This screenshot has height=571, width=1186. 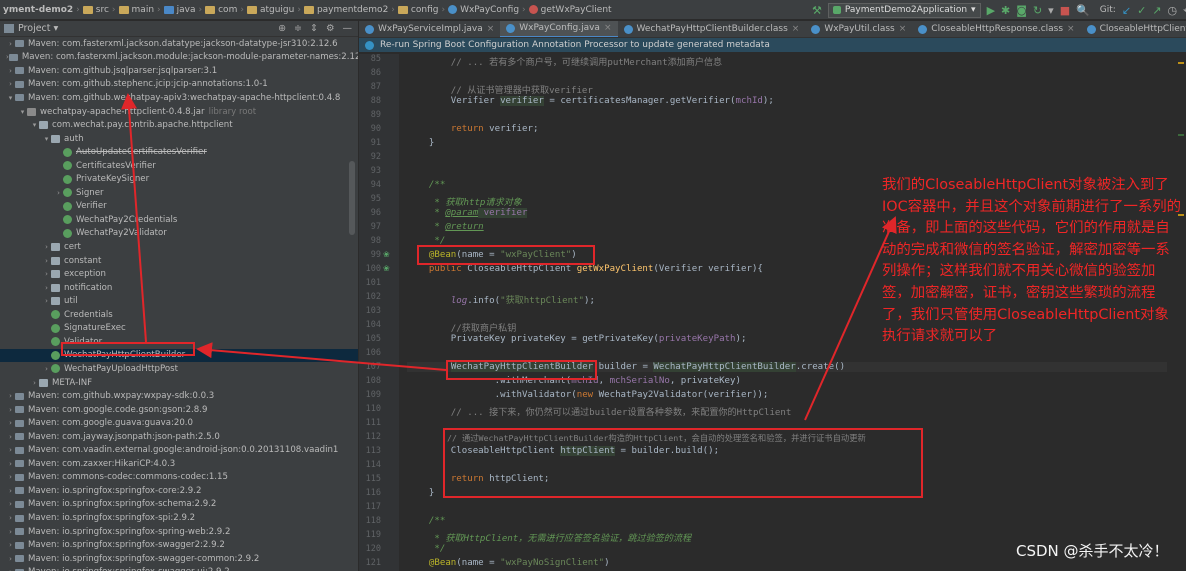 What do you see at coordinates (858, 29) in the screenshot?
I see `editor-tab: WxPayUtil.class ×` at bounding box center [858, 29].